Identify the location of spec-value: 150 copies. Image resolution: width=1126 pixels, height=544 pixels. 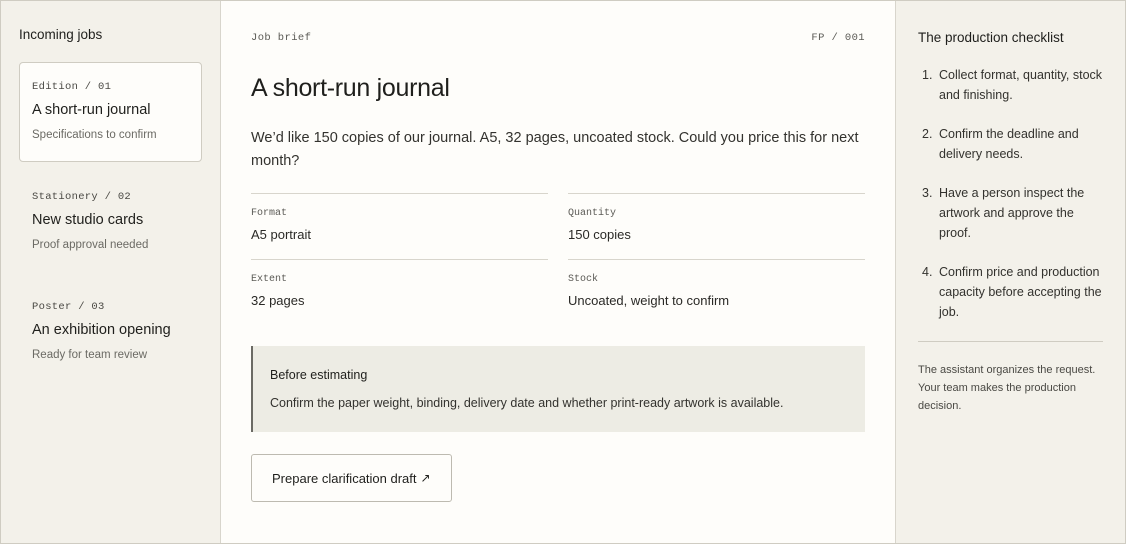
(599, 234).